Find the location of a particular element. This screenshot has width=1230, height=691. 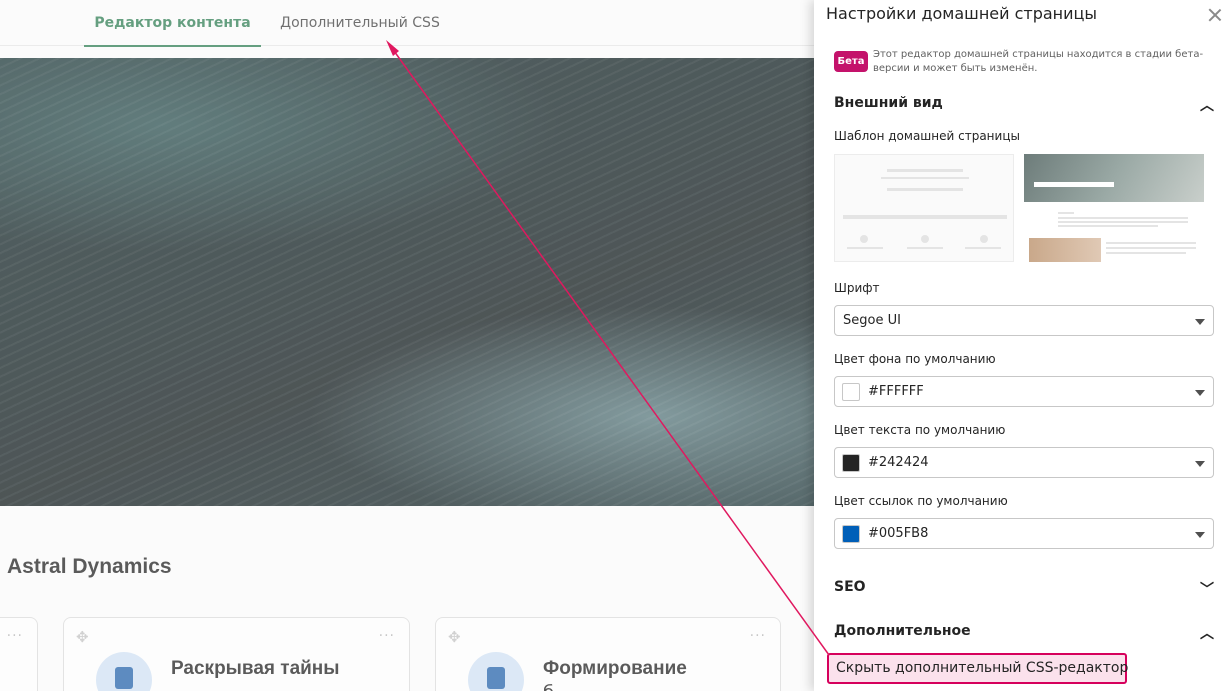

font-select: Segoe UI is located at coordinates (1024, 320).